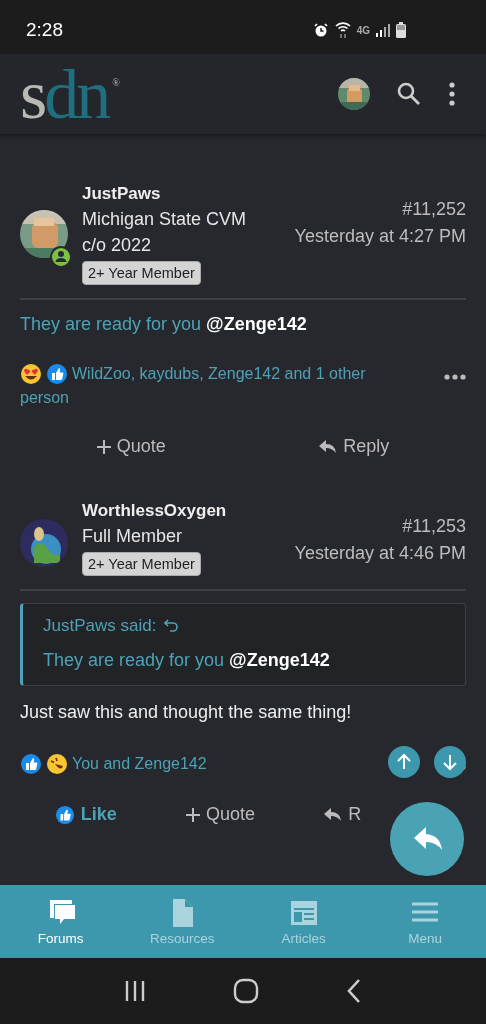  What do you see at coordinates (57, 764) in the screenshot?
I see `laughing-emoji-icon` at bounding box center [57, 764].